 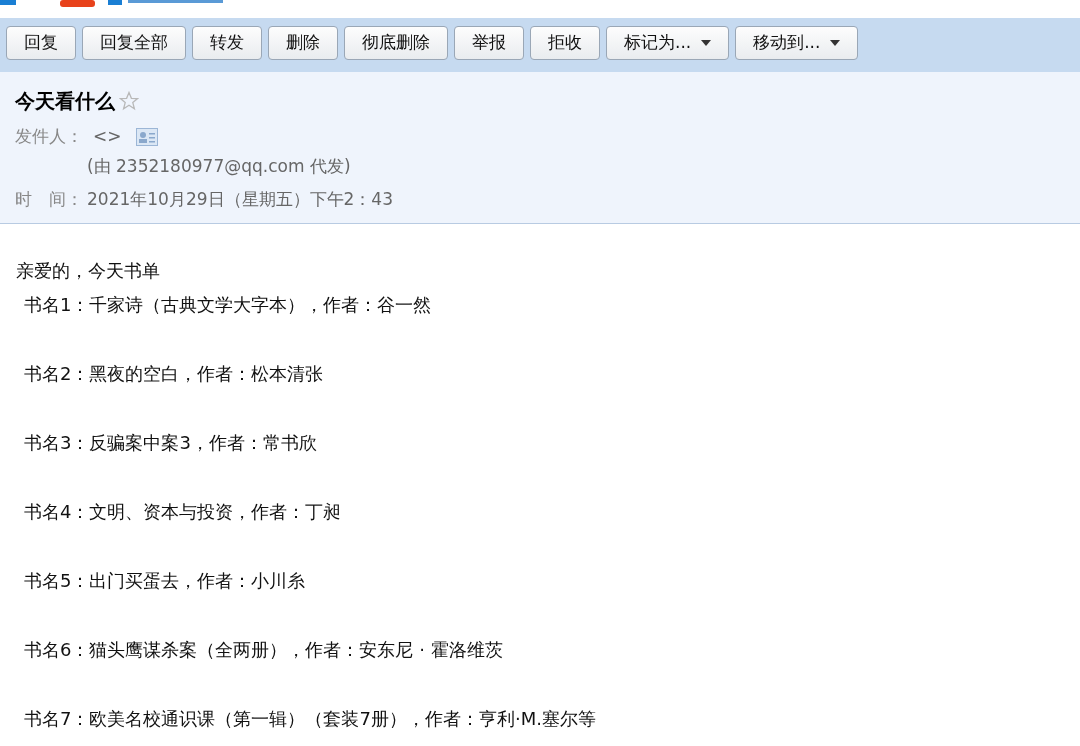 What do you see at coordinates (310, 719) in the screenshot?
I see `book-entry: 书名7：欧美名校通识课（第一辑）（套装7册），作者：亨利·M.塞尔等` at bounding box center [310, 719].